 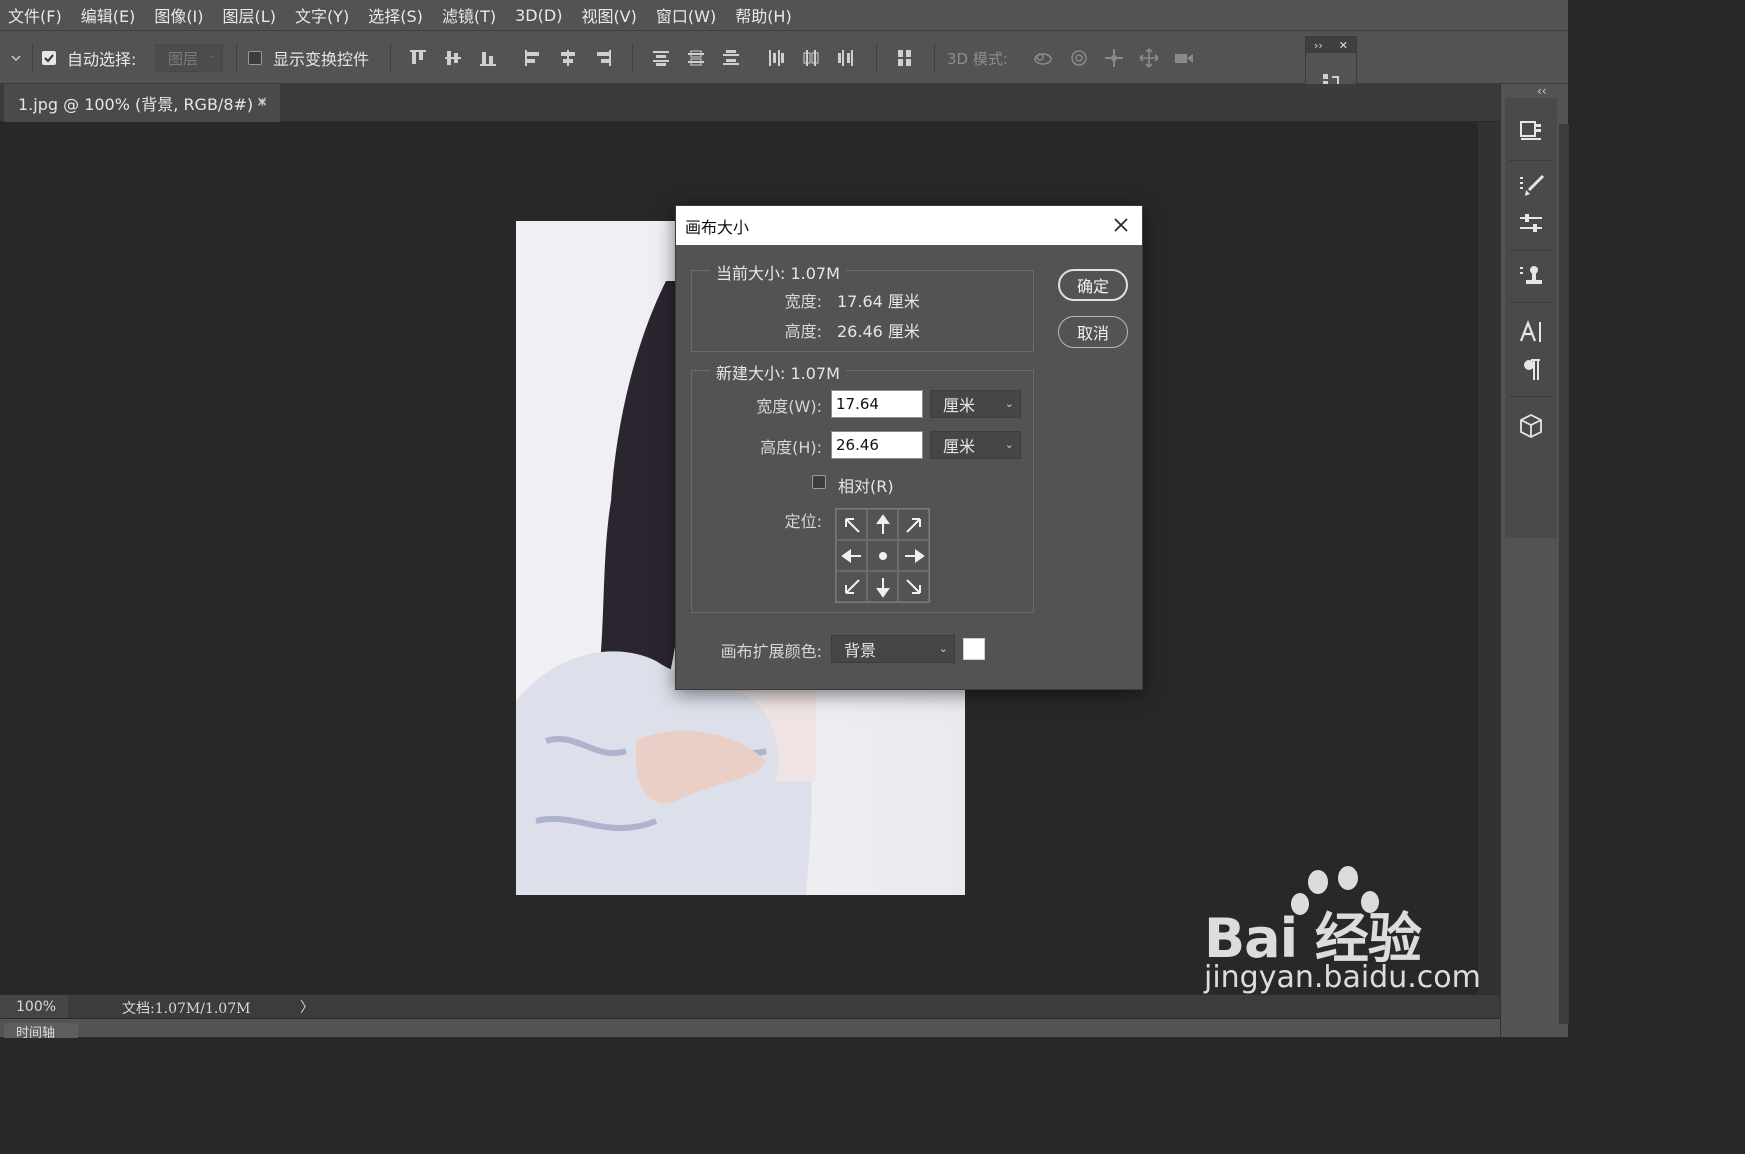 I want to click on auto-align-icon, so click(x=905, y=58).